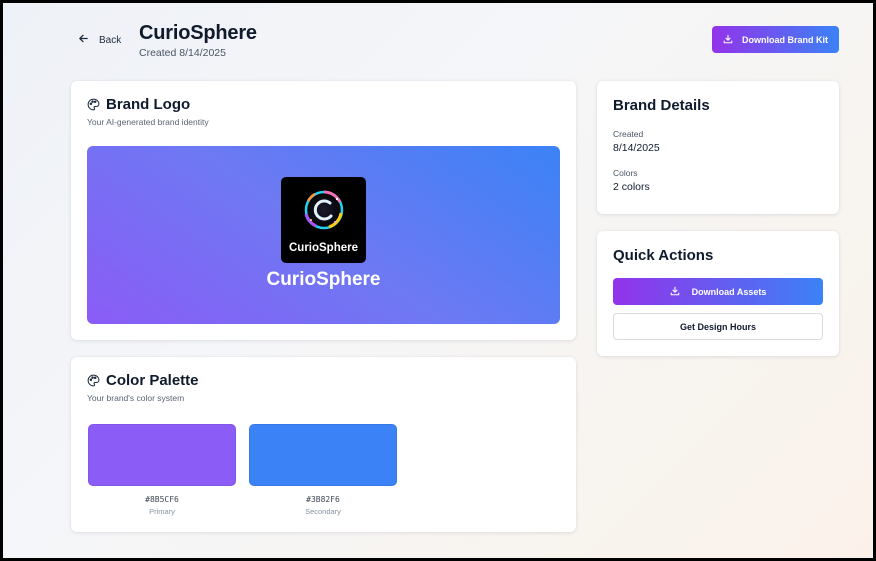 The image size is (876, 561). I want to click on arrow-left-icon, so click(83, 40).